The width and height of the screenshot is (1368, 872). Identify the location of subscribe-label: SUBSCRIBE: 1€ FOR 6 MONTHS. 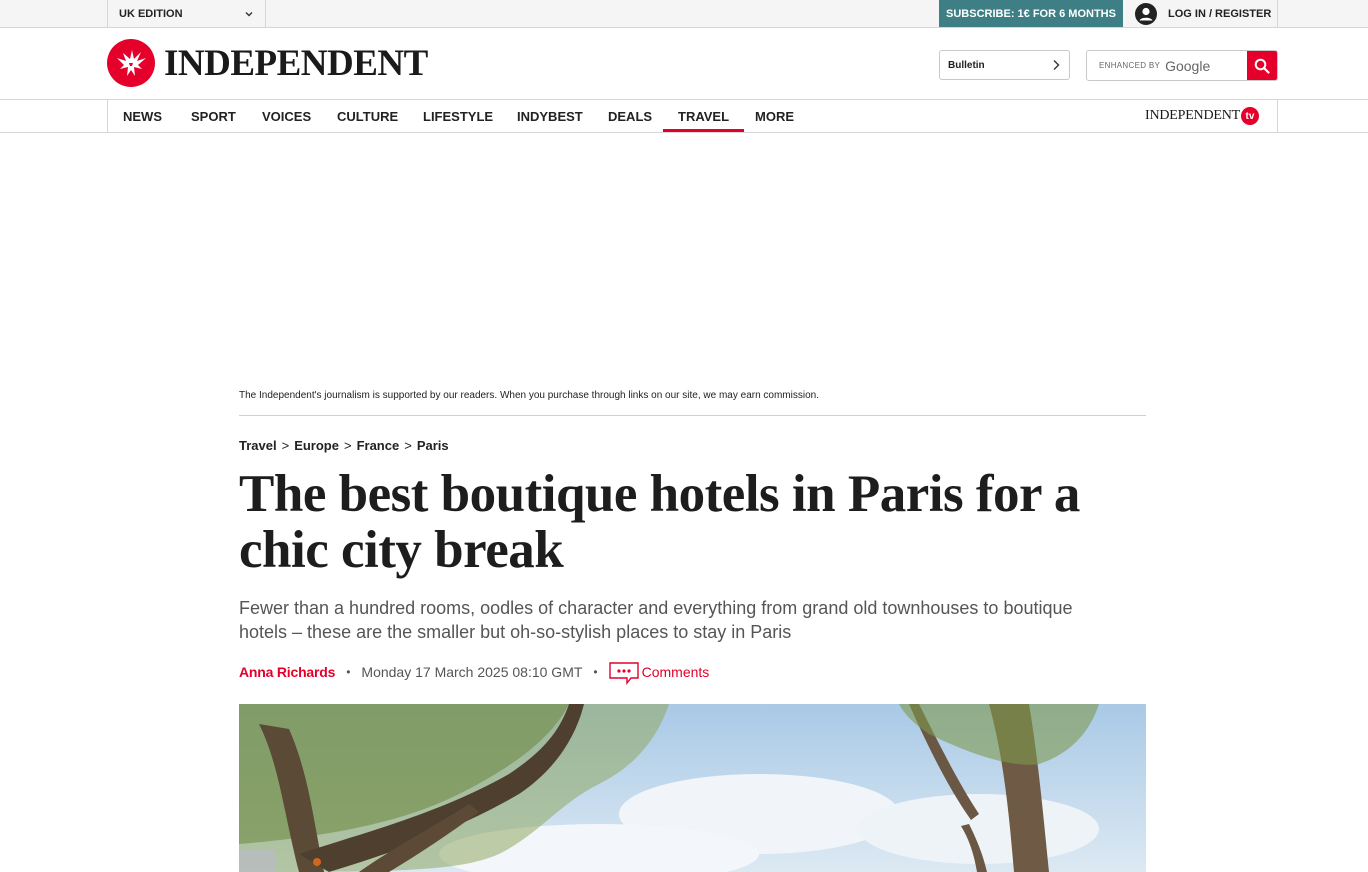
(1031, 13).